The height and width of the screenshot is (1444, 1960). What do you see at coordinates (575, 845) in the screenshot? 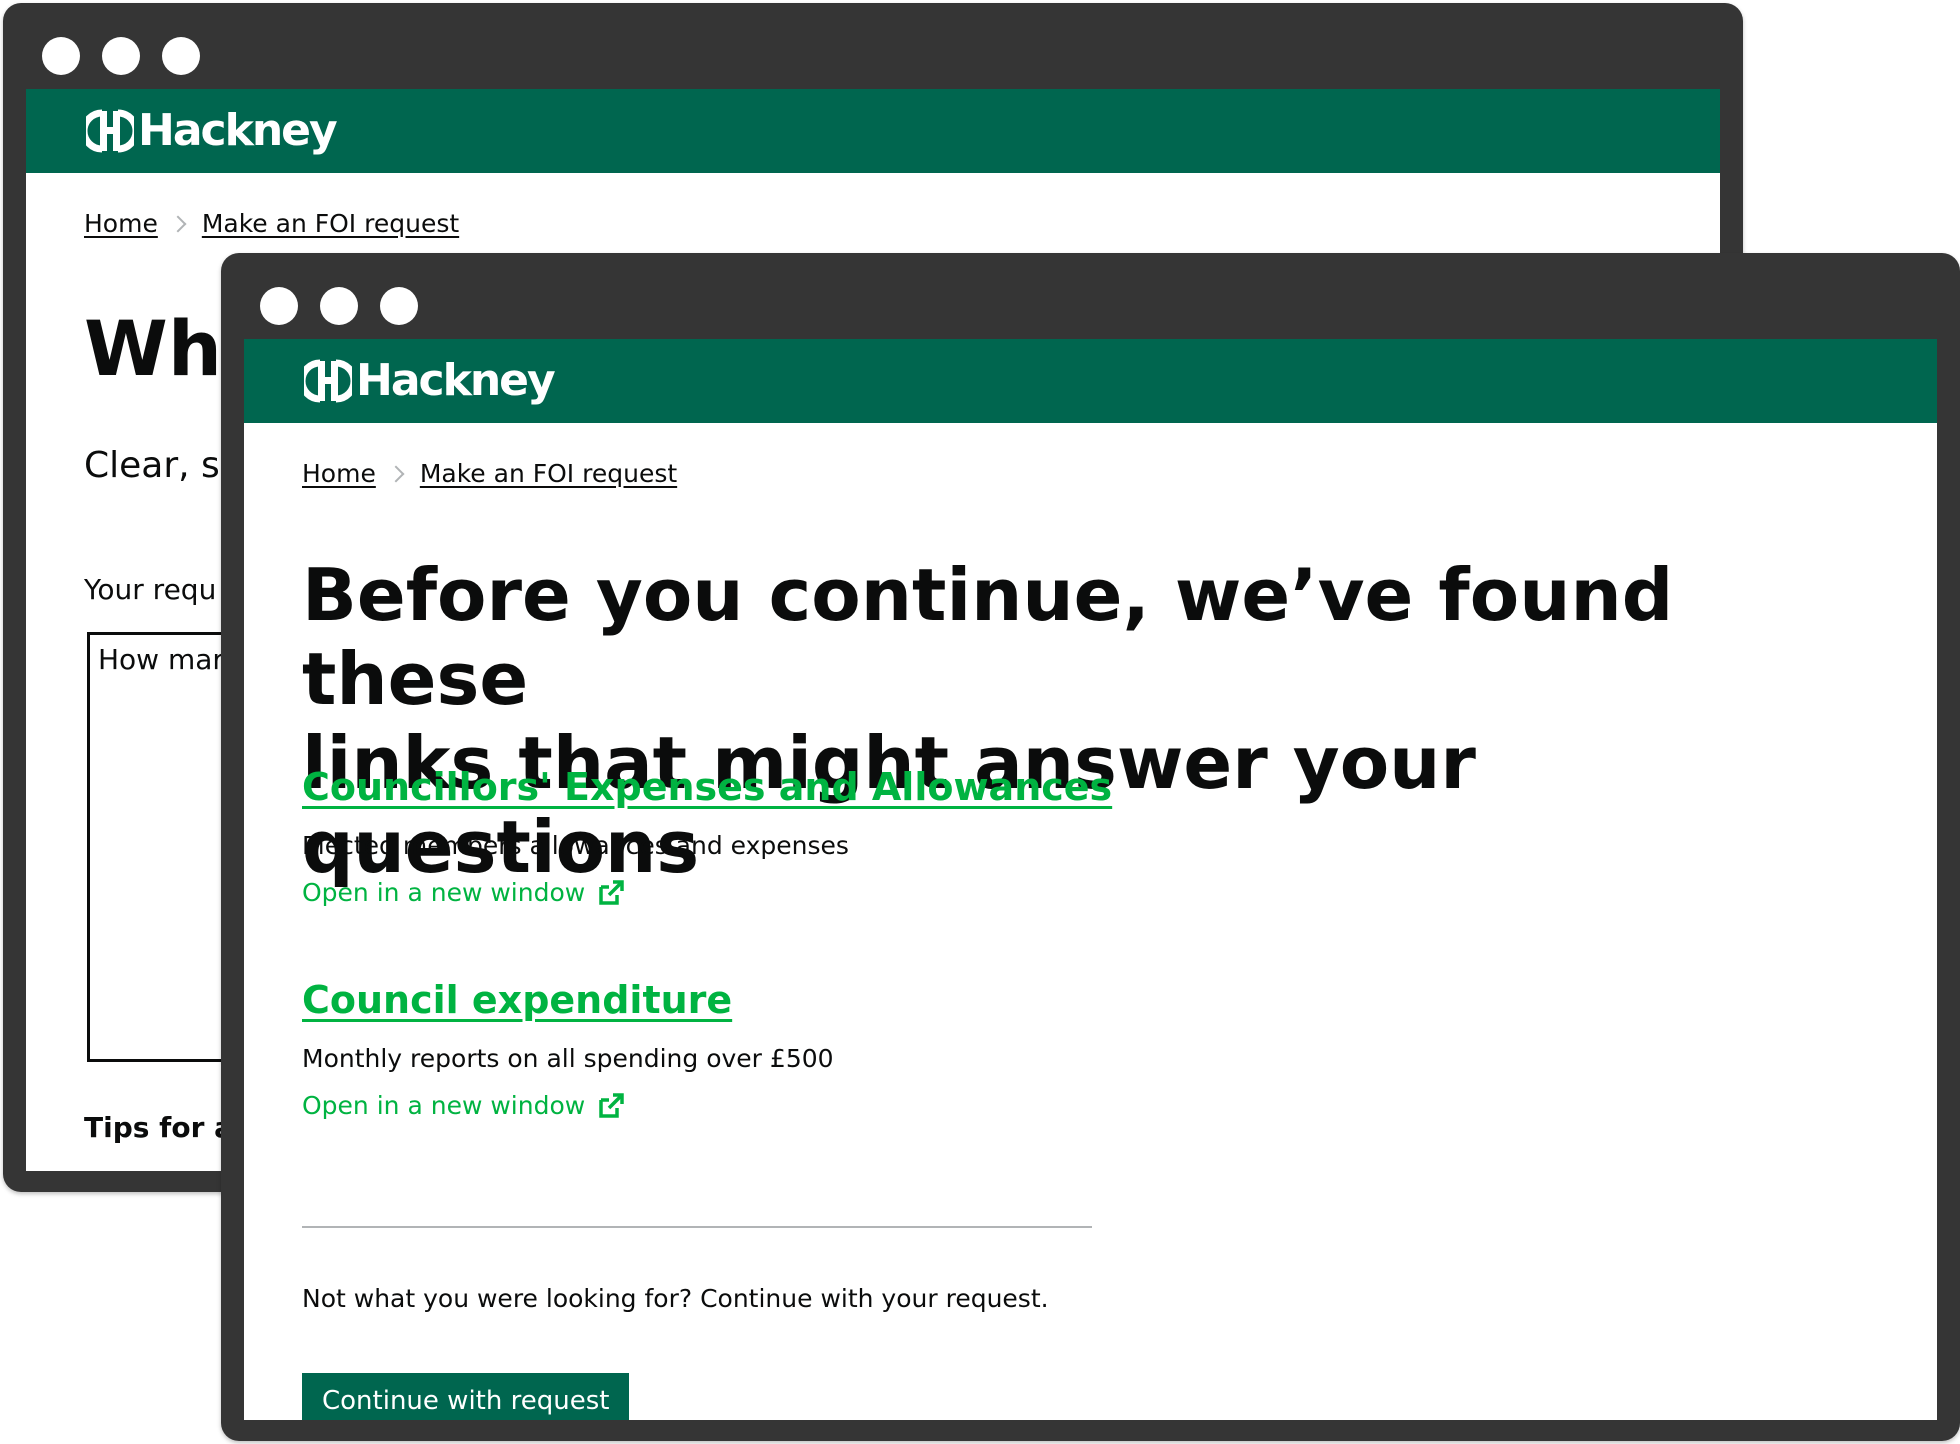
I see `result-description: Elected members allowances and expenses` at bounding box center [575, 845].